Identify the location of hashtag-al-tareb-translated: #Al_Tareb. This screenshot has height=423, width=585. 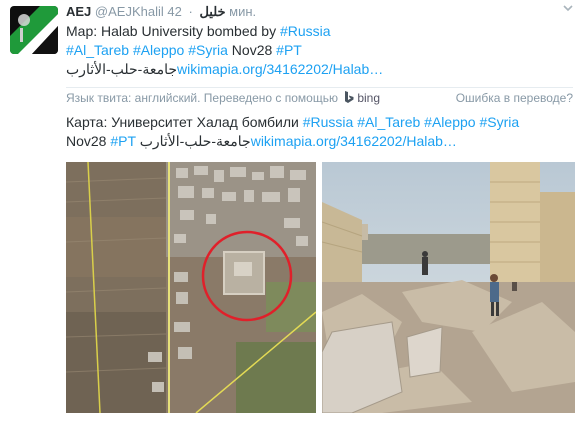
(388, 122).